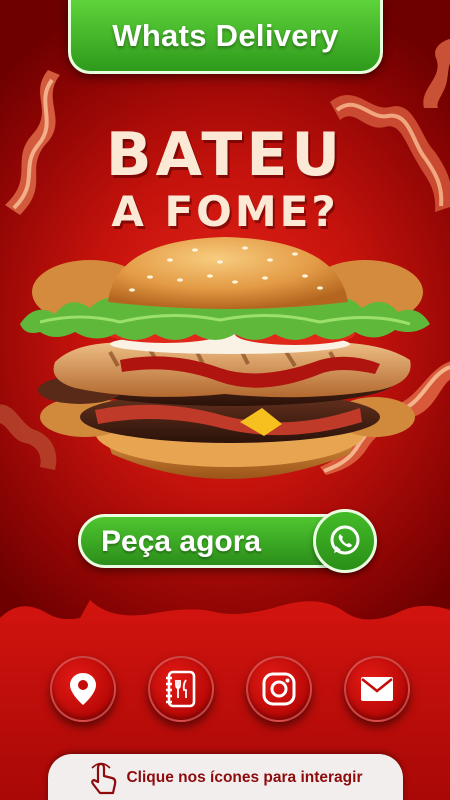 This screenshot has height=800, width=450. Describe the element at coordinates (83, 689) in the screenshot. I see `location-icon` at that location.